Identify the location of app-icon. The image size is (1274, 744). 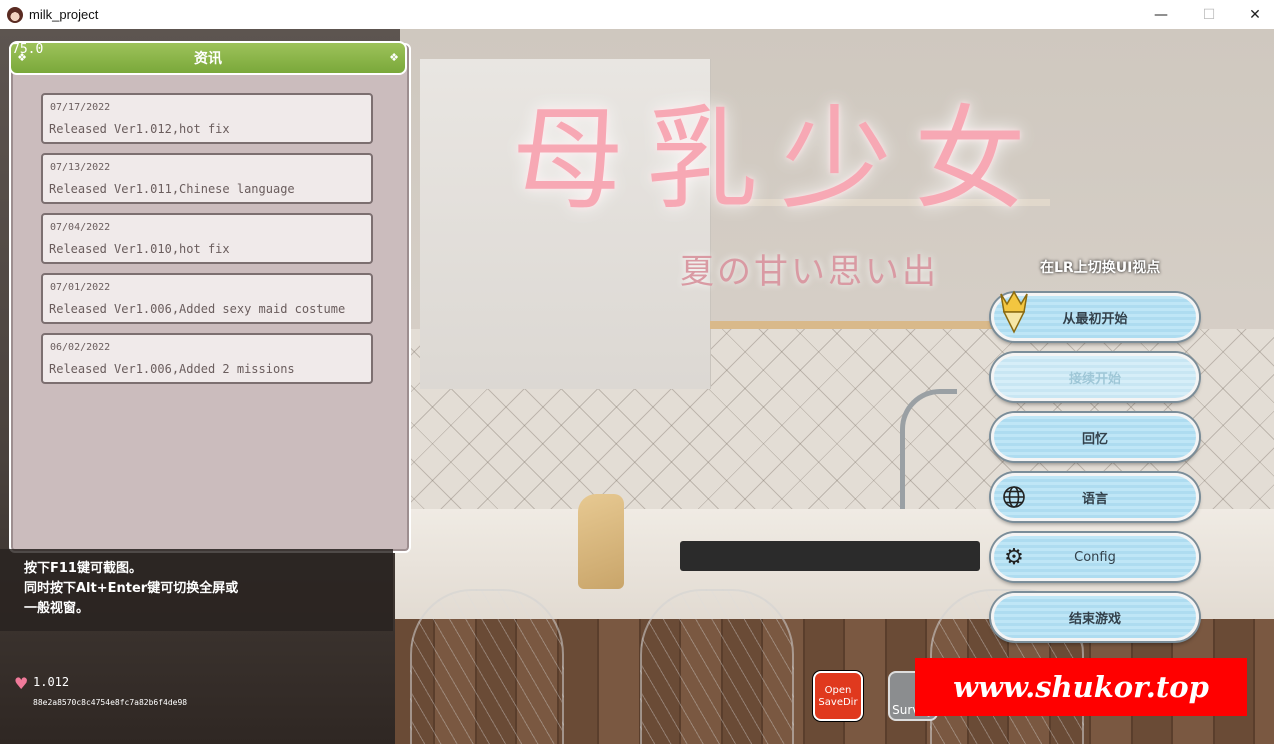
(15, 14).